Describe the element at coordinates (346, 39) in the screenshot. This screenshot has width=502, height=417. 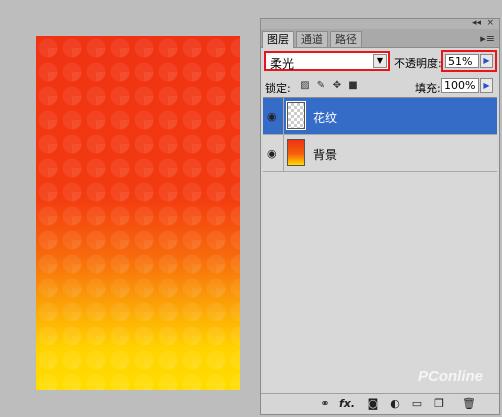
I see `tab-paths: 路径` at that location.